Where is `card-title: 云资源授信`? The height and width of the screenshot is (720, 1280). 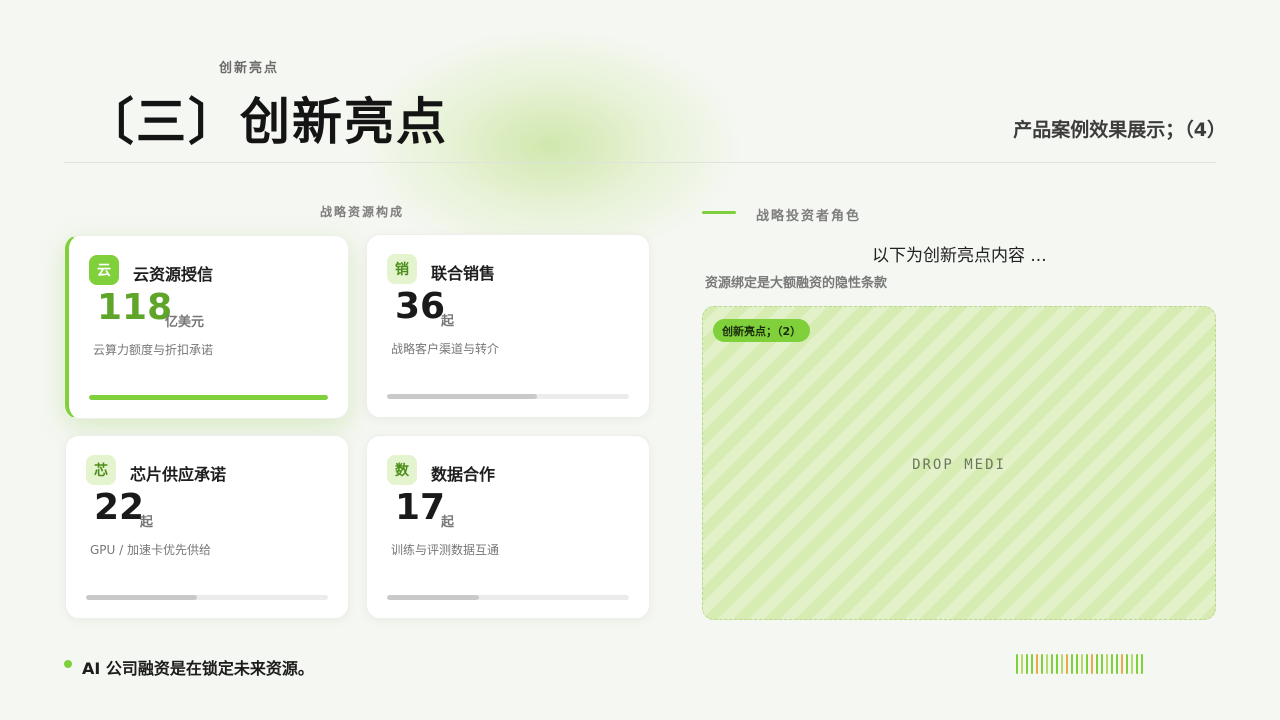
card-title: 云资源授信 is located at coordinates (173, 274).